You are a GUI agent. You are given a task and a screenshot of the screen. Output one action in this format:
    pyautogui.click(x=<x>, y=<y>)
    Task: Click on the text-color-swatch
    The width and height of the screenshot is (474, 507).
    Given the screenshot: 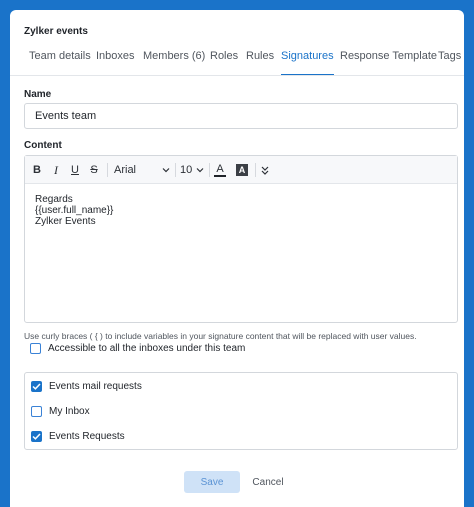 What is the action you would take?
    pyautogui.click(x=220, y=176)
    